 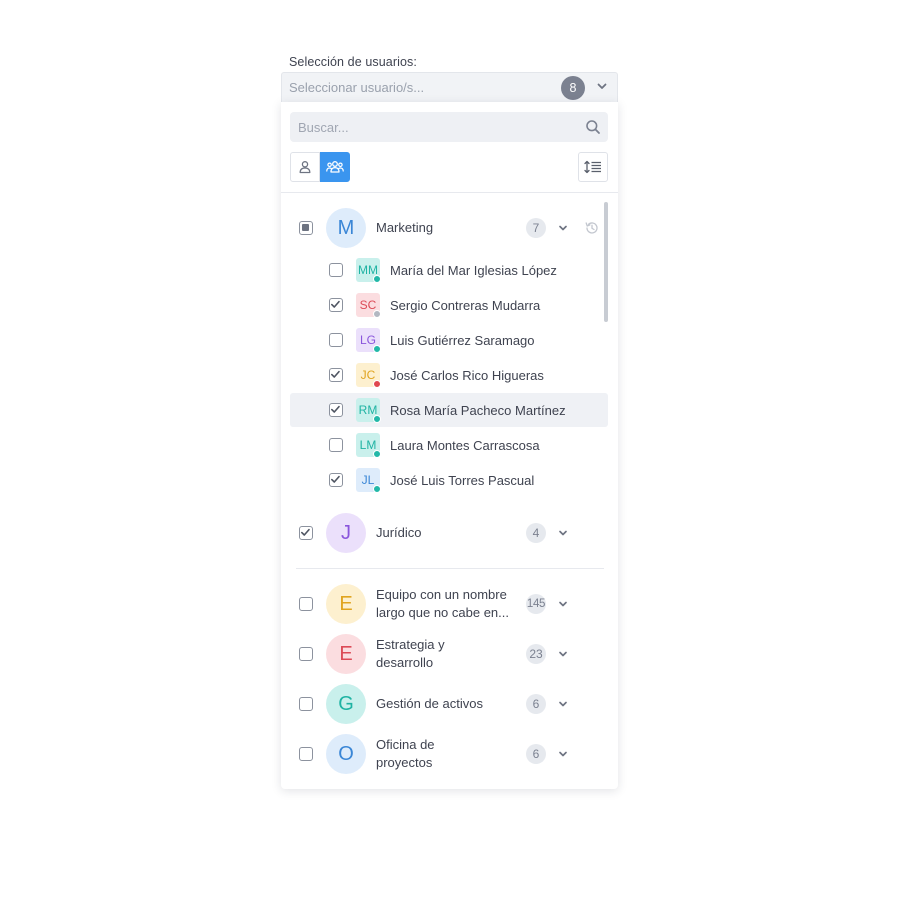 I want to click on field-label: Selección de usuarios:, so click(x=353, y=62).